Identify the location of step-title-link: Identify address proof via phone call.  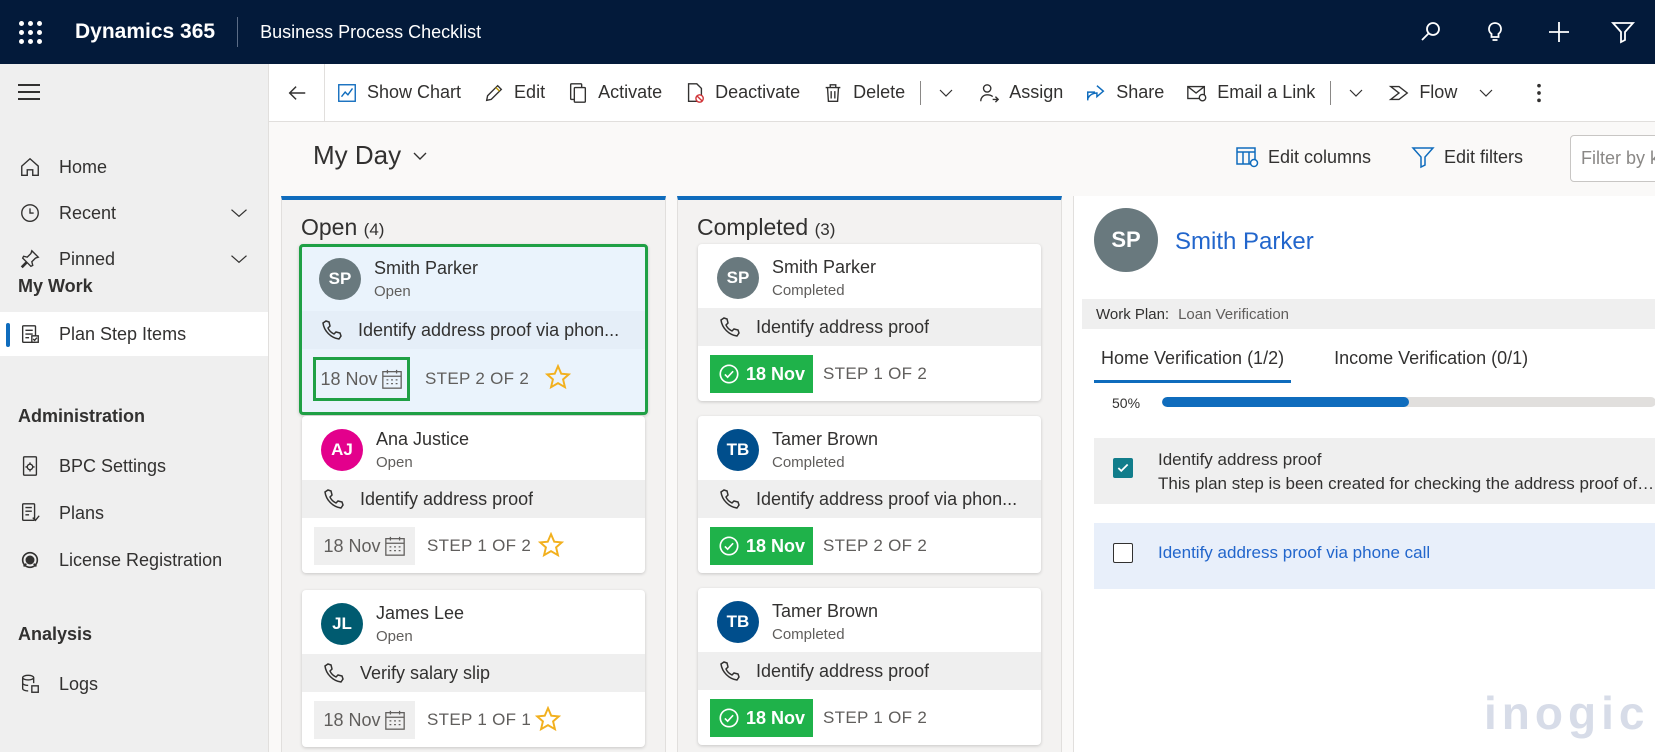
(1294, 553).